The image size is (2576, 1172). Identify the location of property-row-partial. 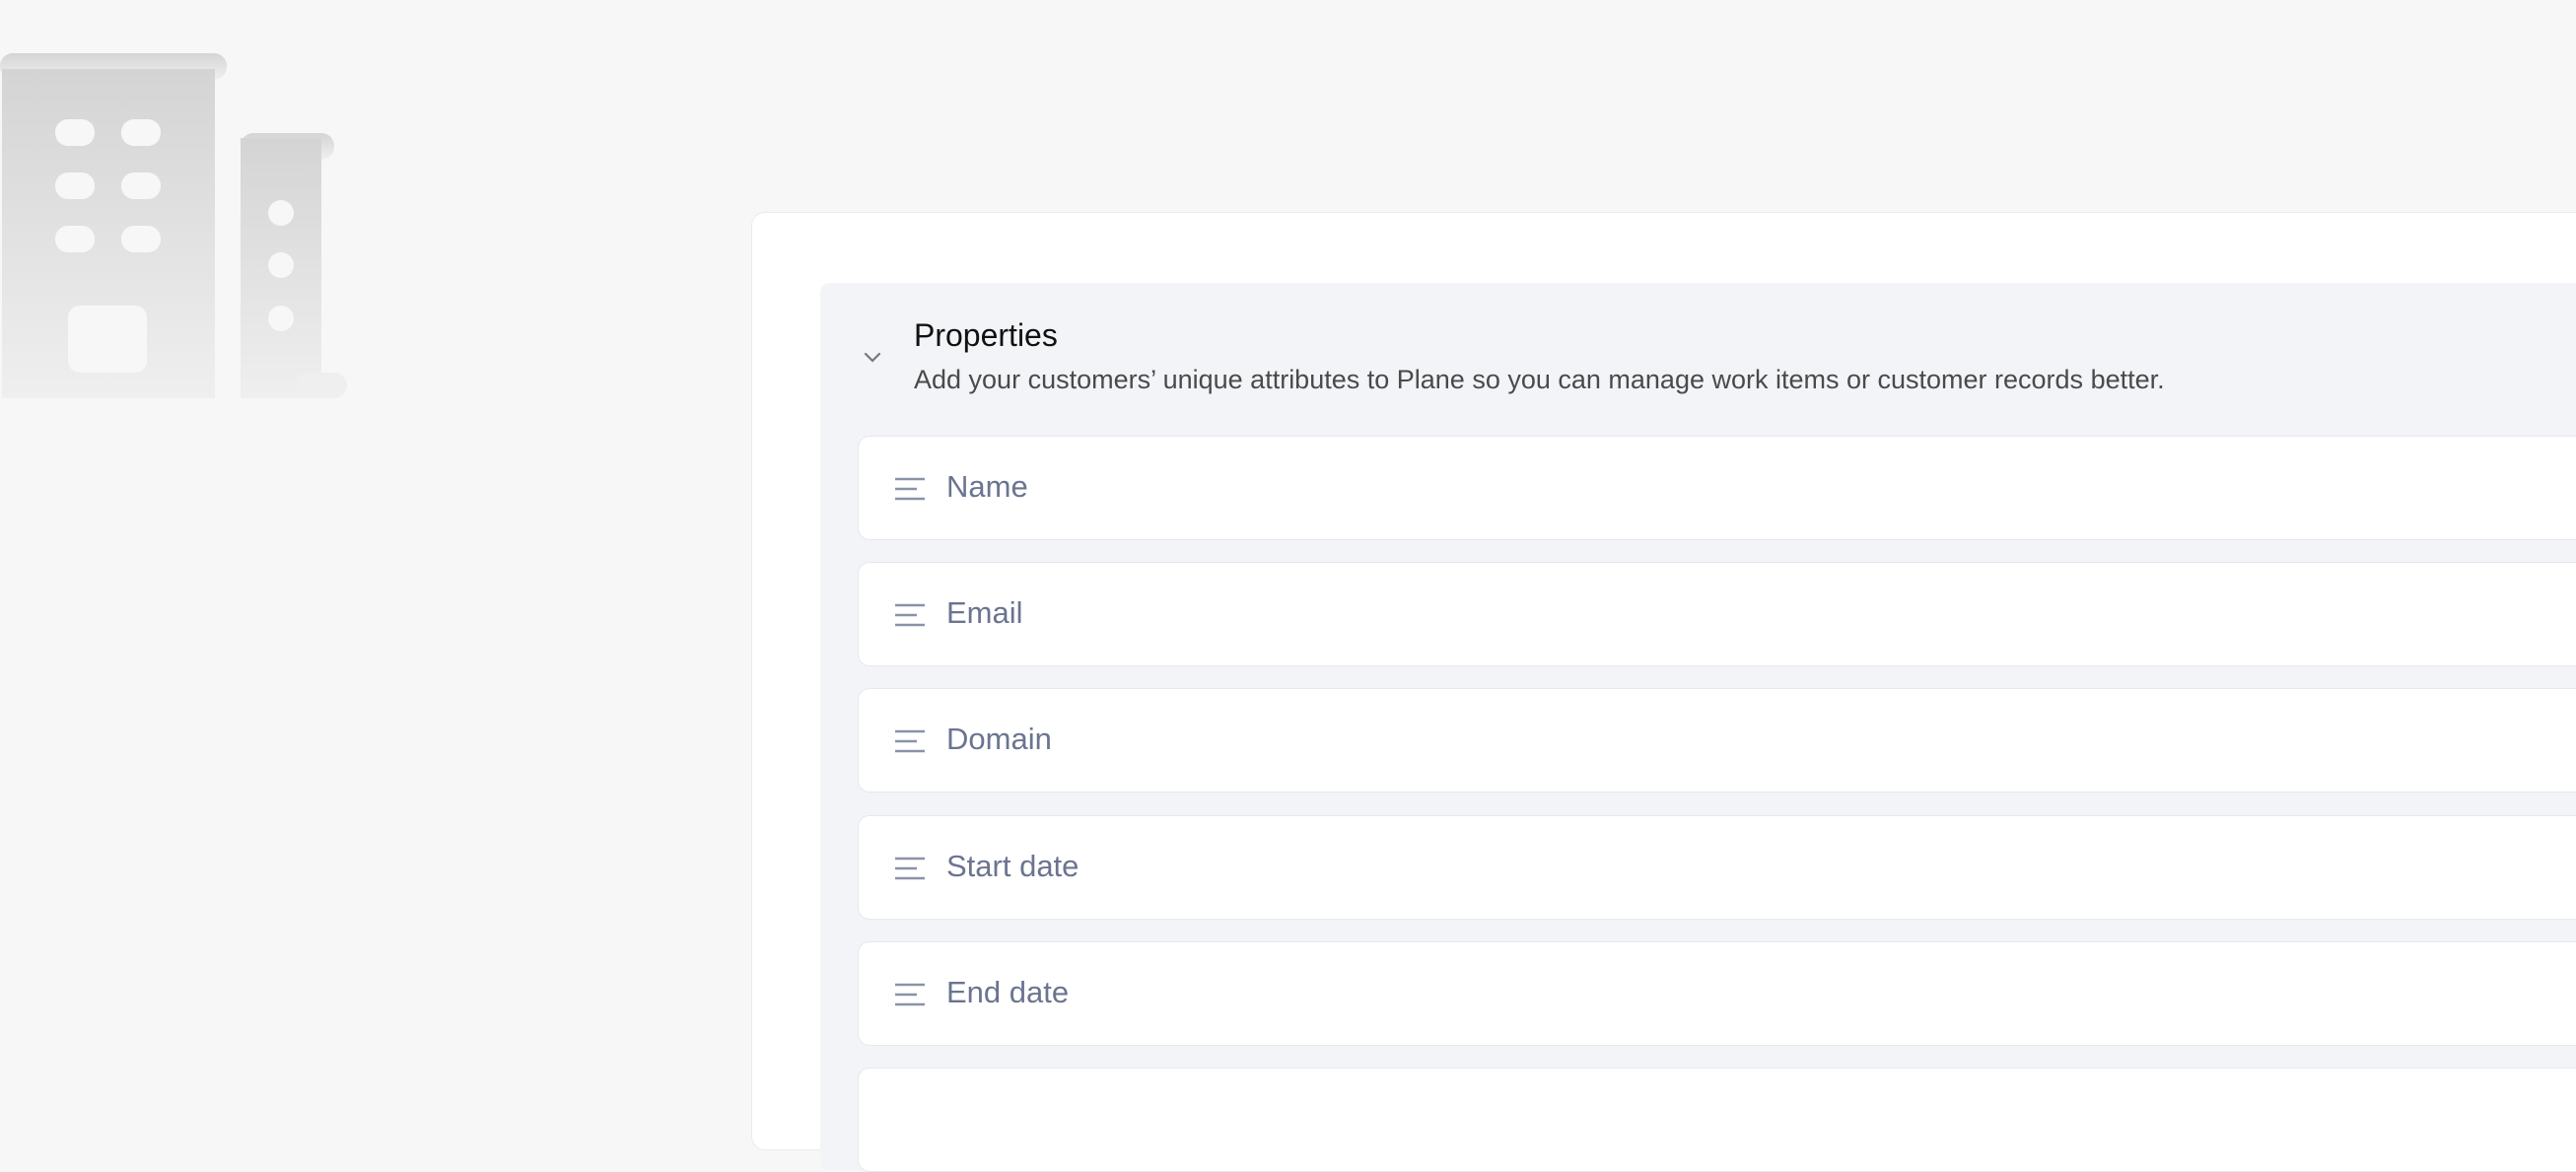
(1717, 1120).